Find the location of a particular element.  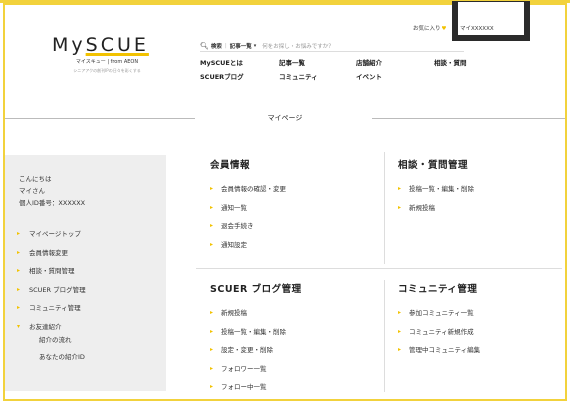

logo-subtitle: マイスキュー | from AEON is located at coordinates (107, 62).